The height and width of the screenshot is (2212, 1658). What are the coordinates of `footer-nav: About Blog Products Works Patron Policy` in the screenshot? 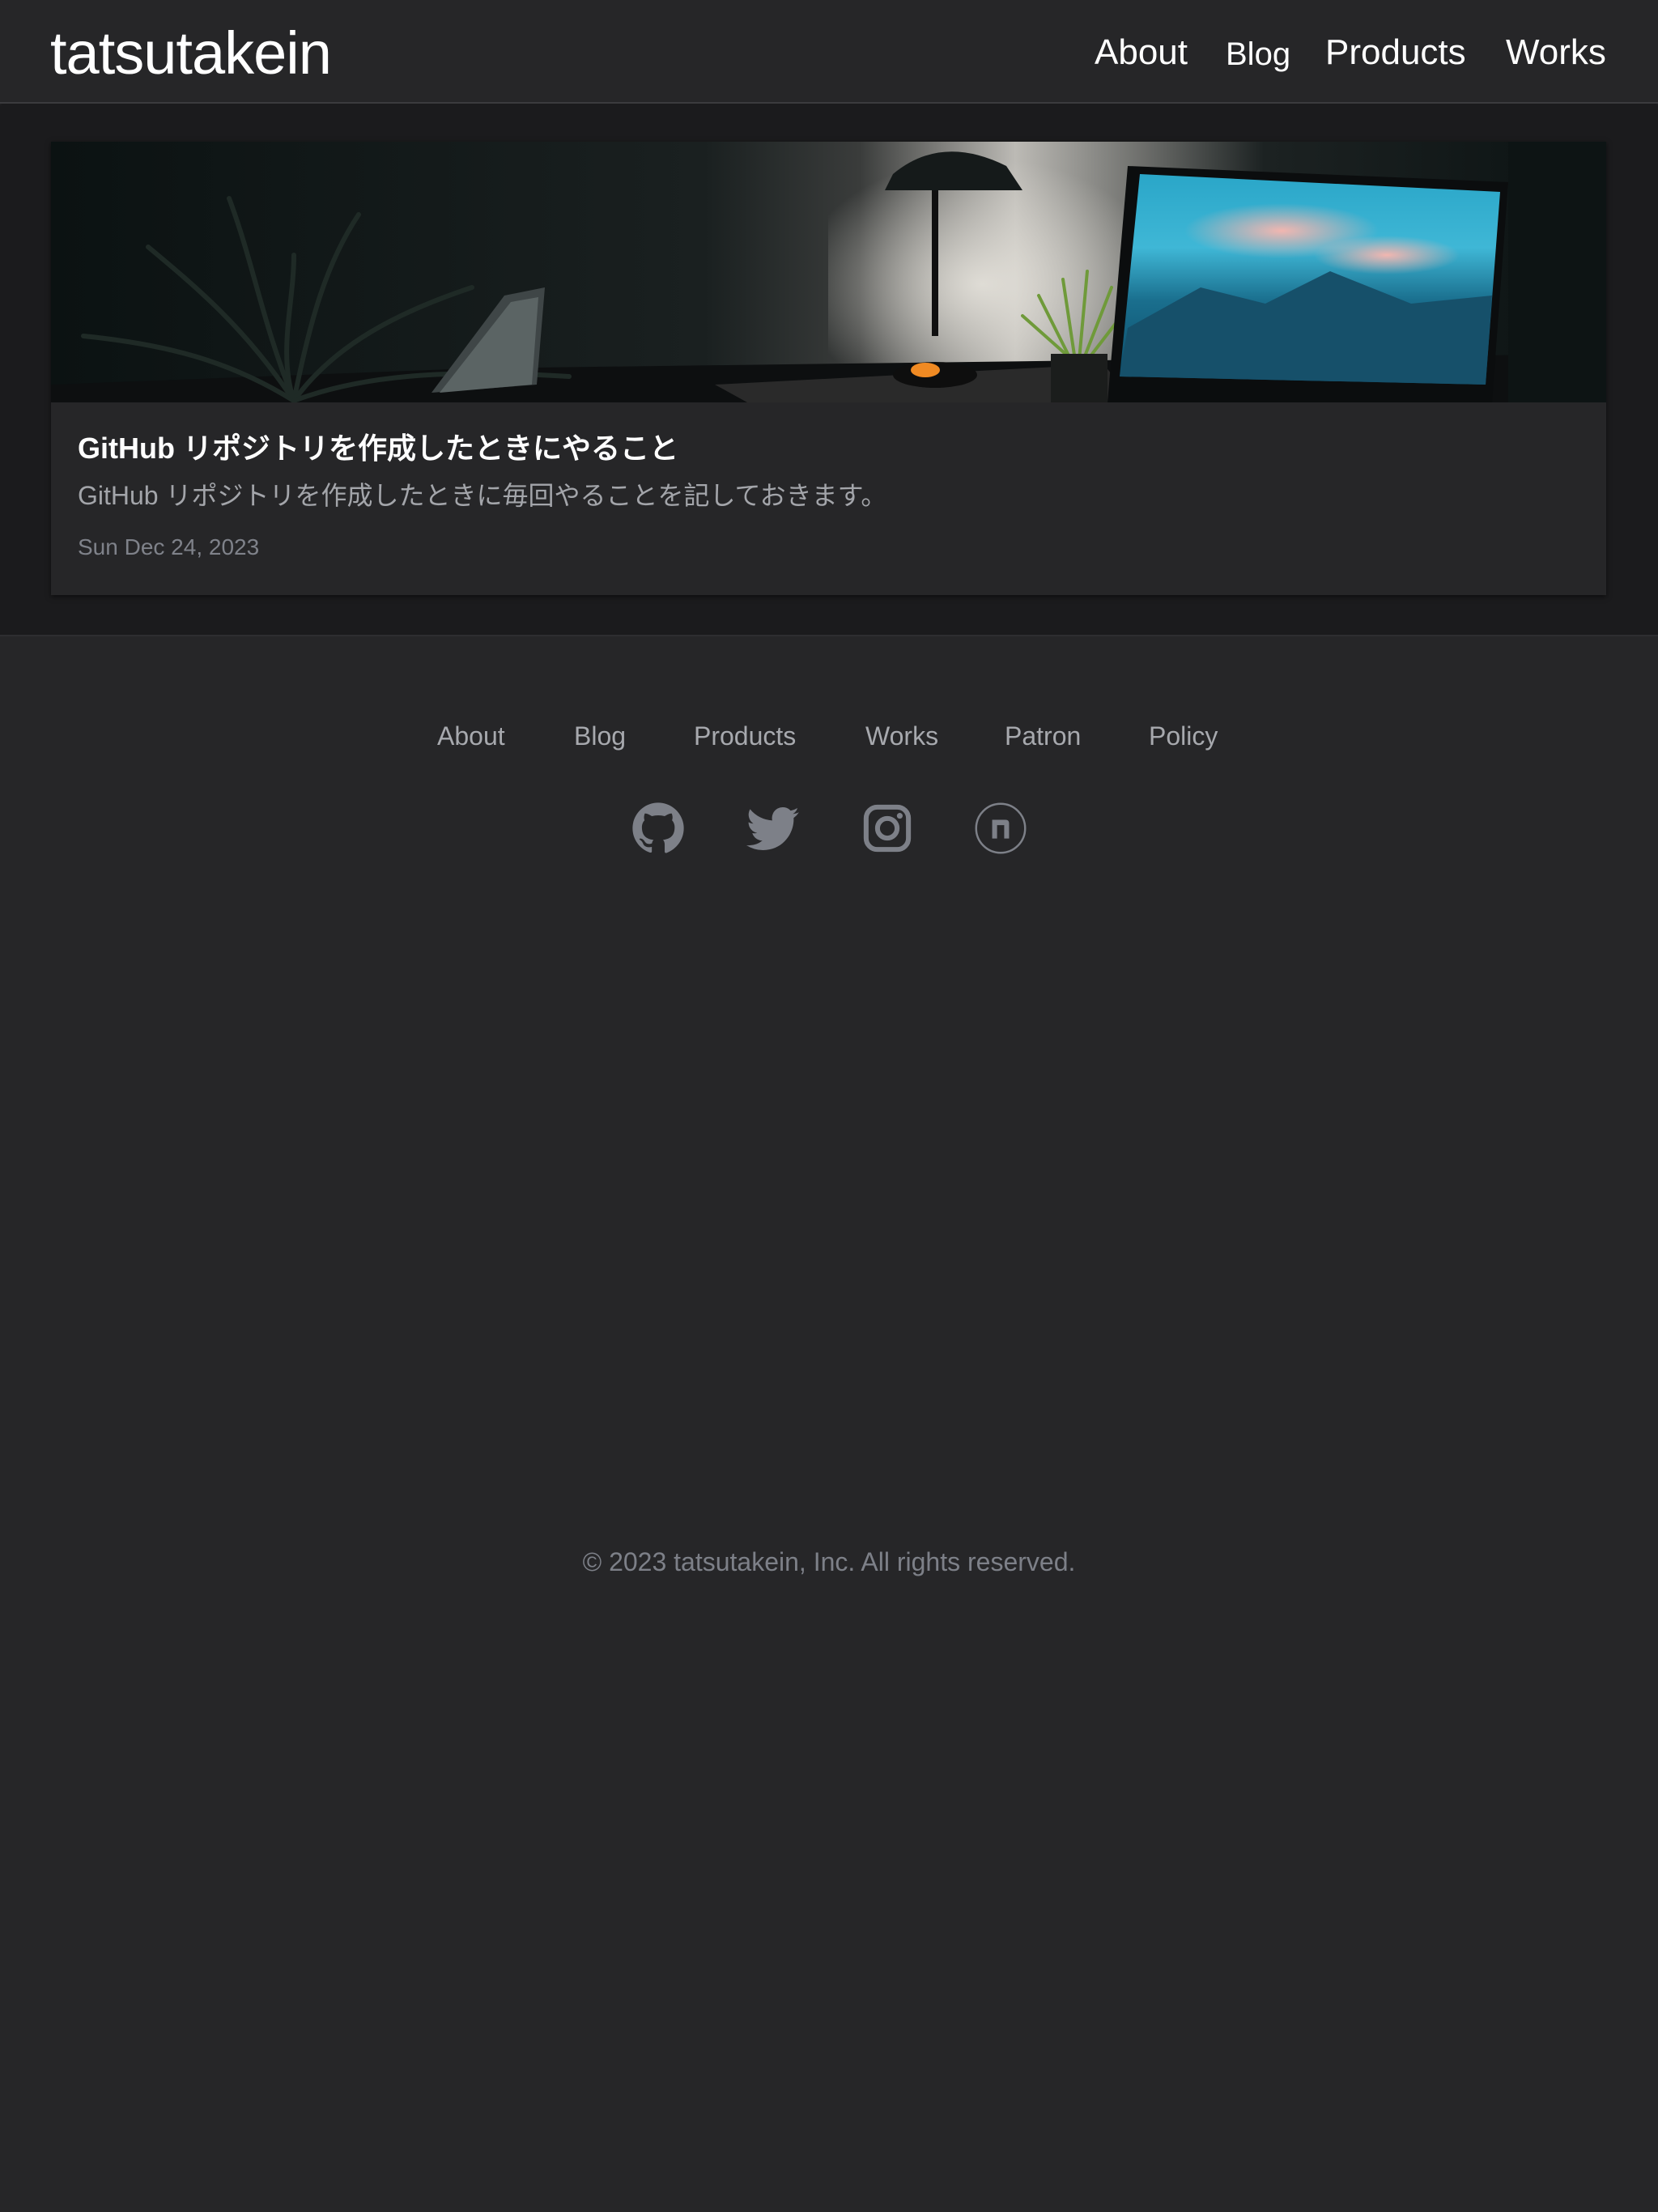 It's located at (829, 737).